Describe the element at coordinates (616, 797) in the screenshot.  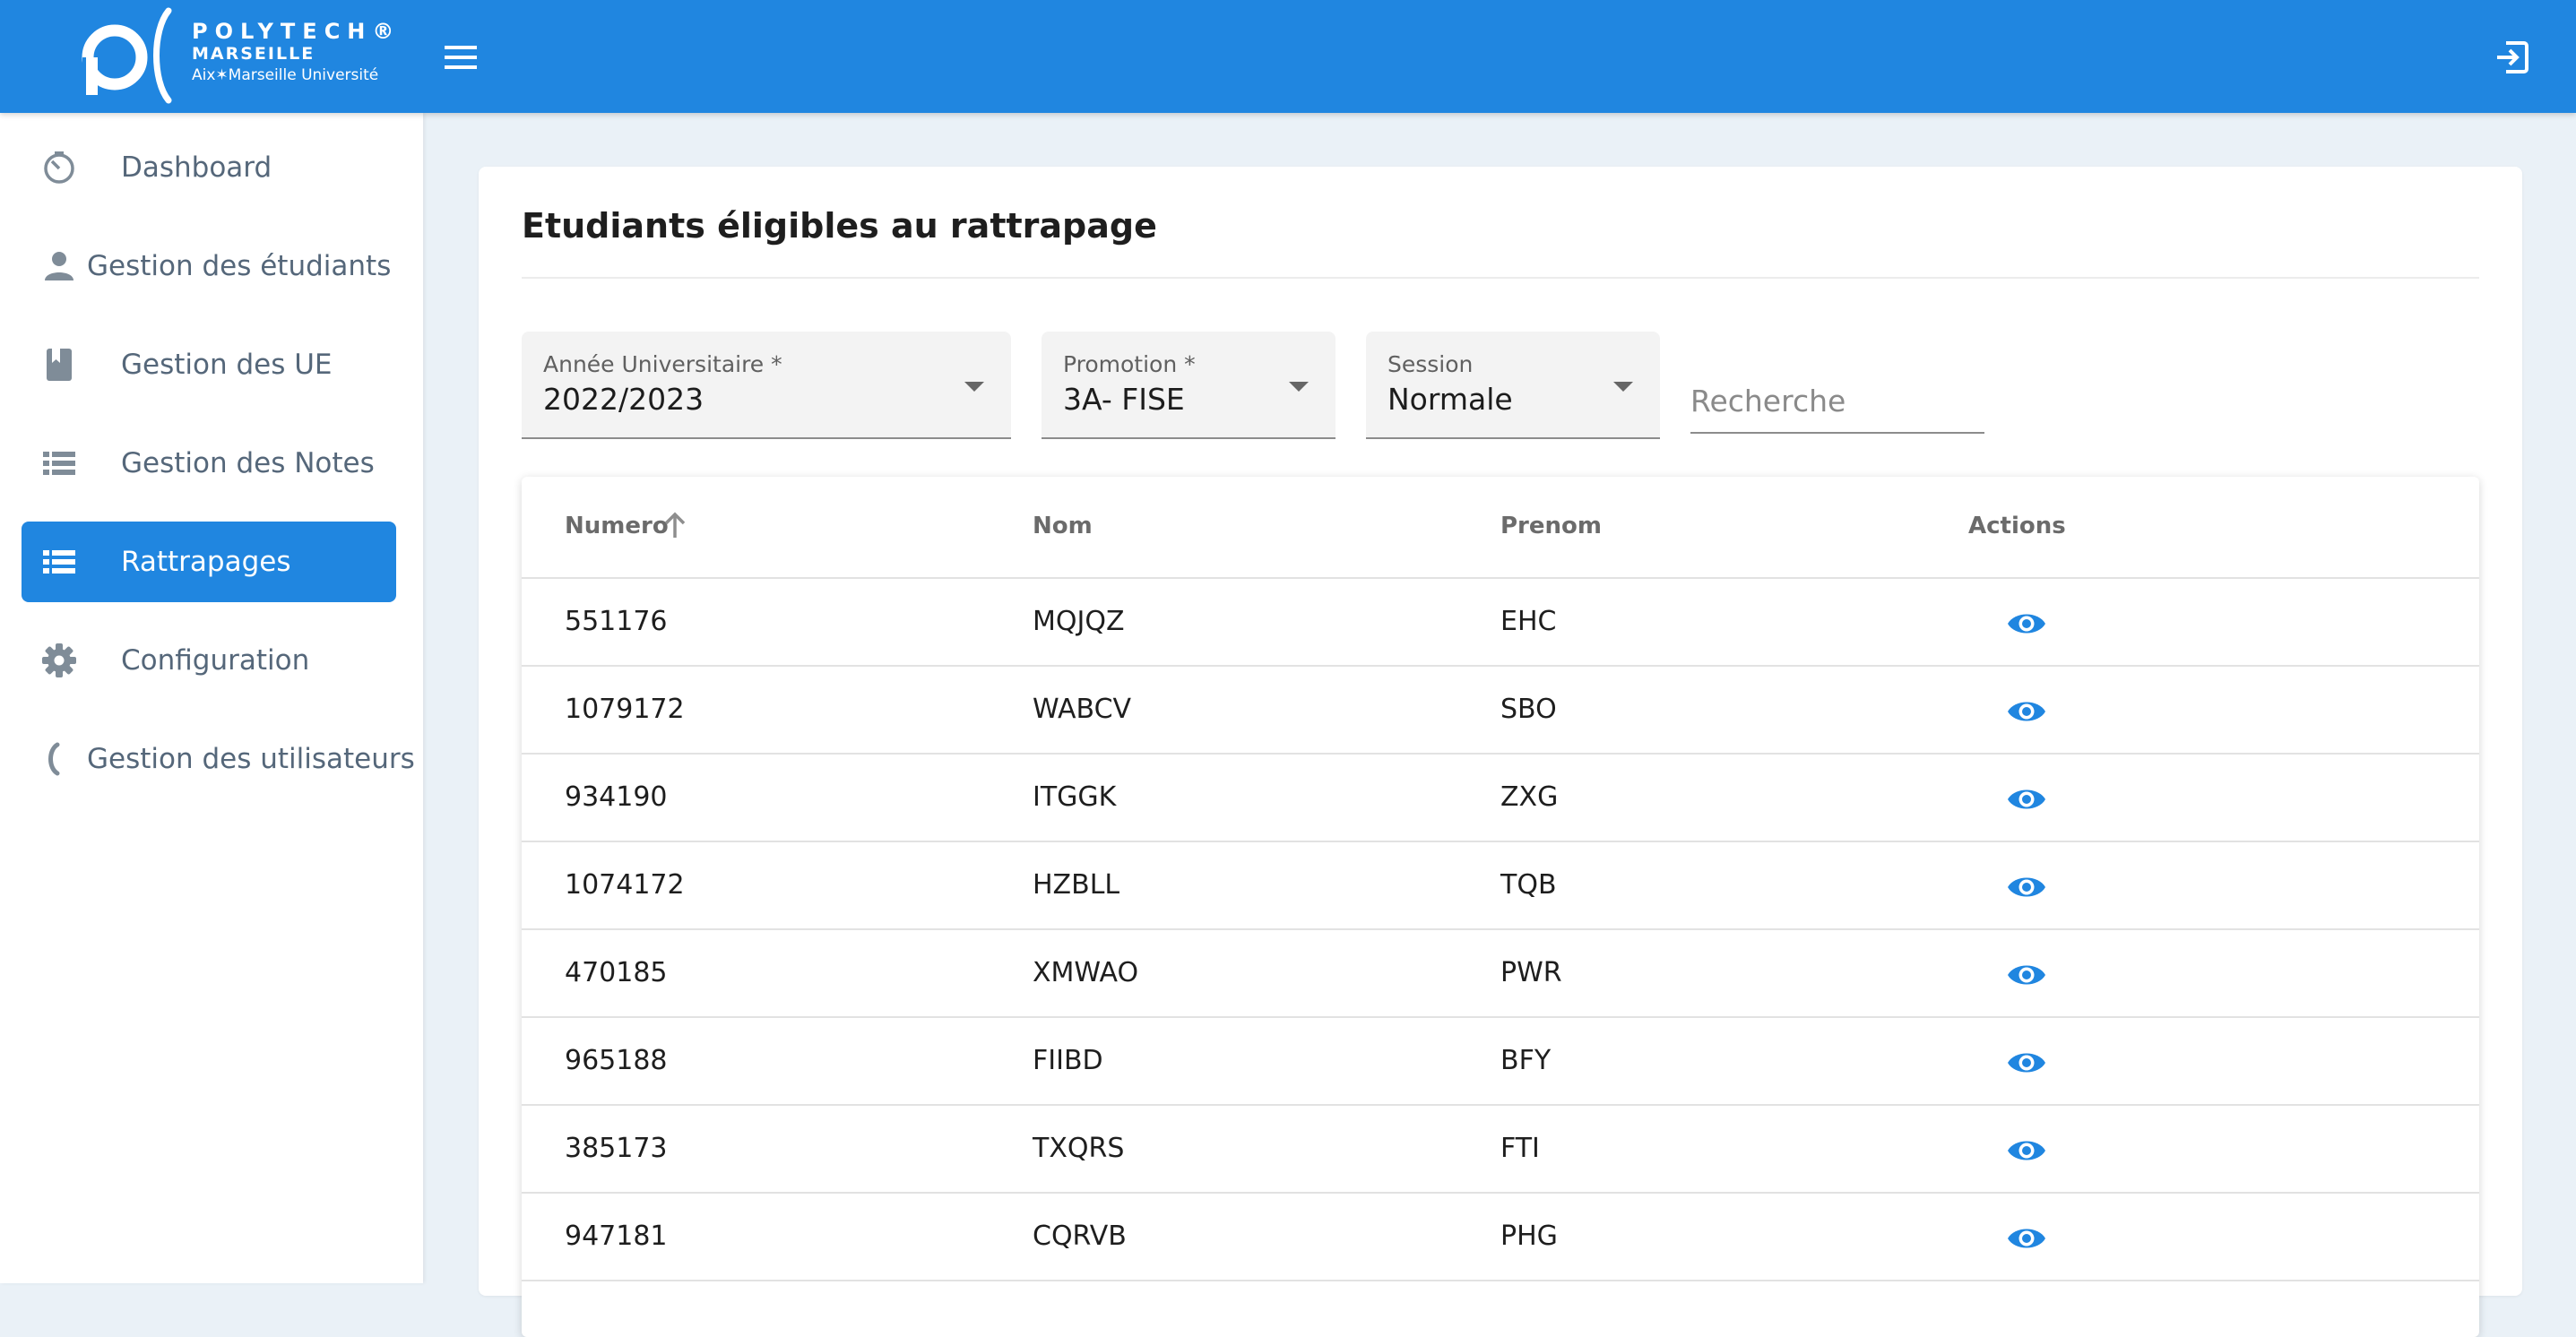
I see `cell-numero: 934190` at that location.